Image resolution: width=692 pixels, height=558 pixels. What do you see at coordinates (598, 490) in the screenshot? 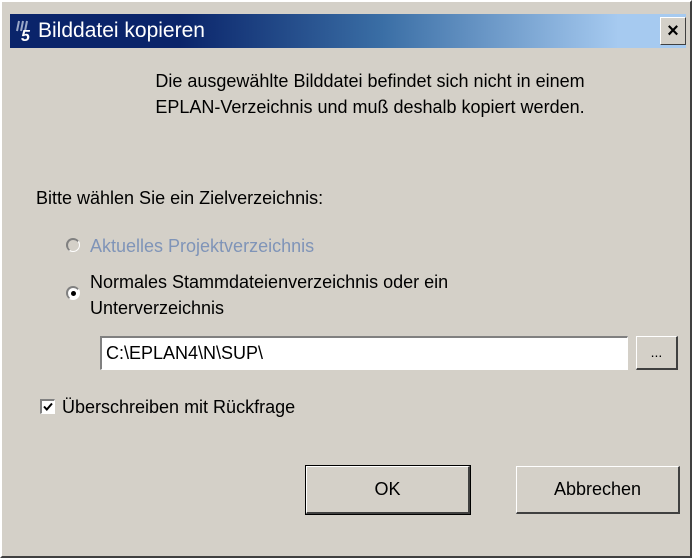
I see `cancel-button: Abbrechen` at bounding box center [598, 490].